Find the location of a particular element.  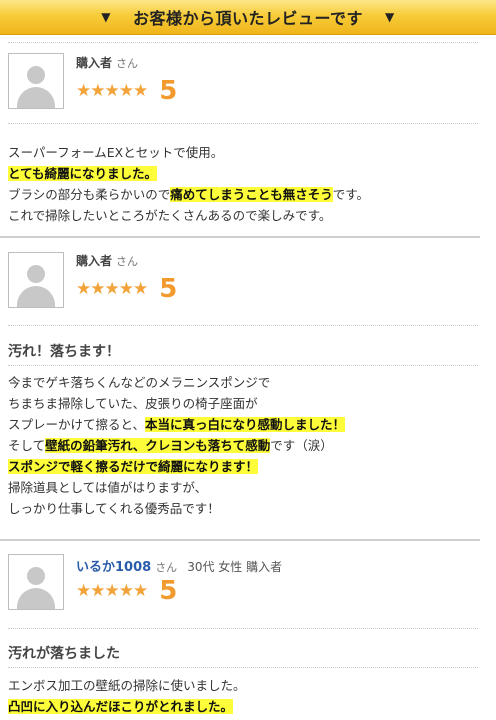

review-text-line: スポンジで軽く擦るだけで綺麗になります！ is located at coordinates (246, 466).